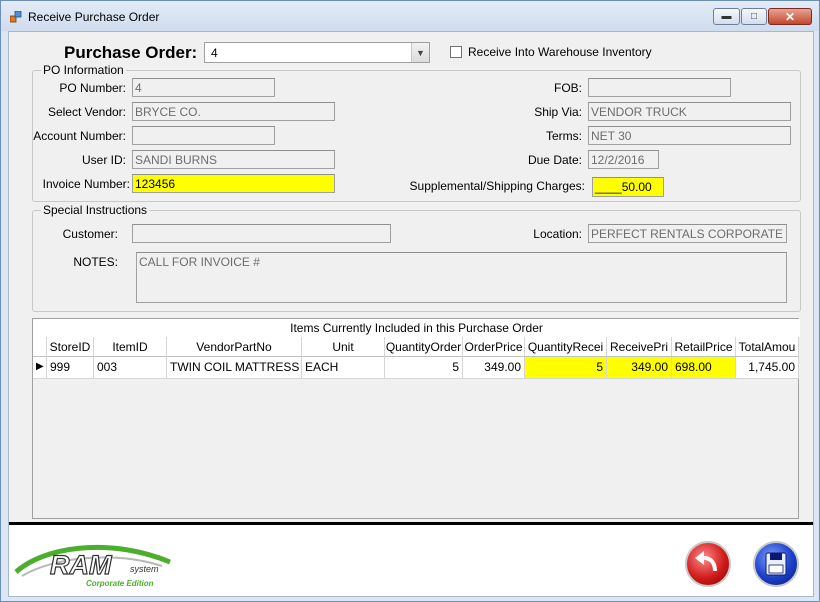 The image size is (820, 602). What do you see at coordinates (704, 347) in the screenshot?
I see `col-header-retailprice: RetailPrice` at bounding box center [704, 347].